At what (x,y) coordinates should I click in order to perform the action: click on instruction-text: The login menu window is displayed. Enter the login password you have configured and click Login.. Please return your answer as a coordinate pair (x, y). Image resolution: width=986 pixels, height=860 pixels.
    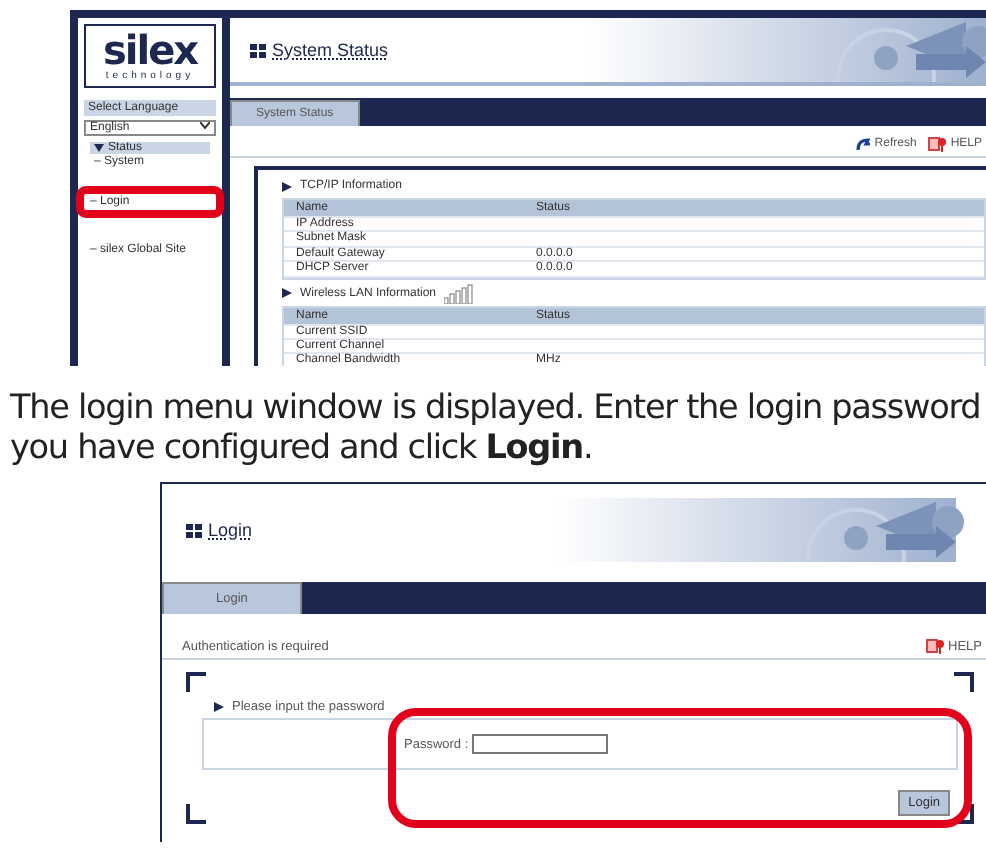
    Looking at the image, I should click on (496, 426).